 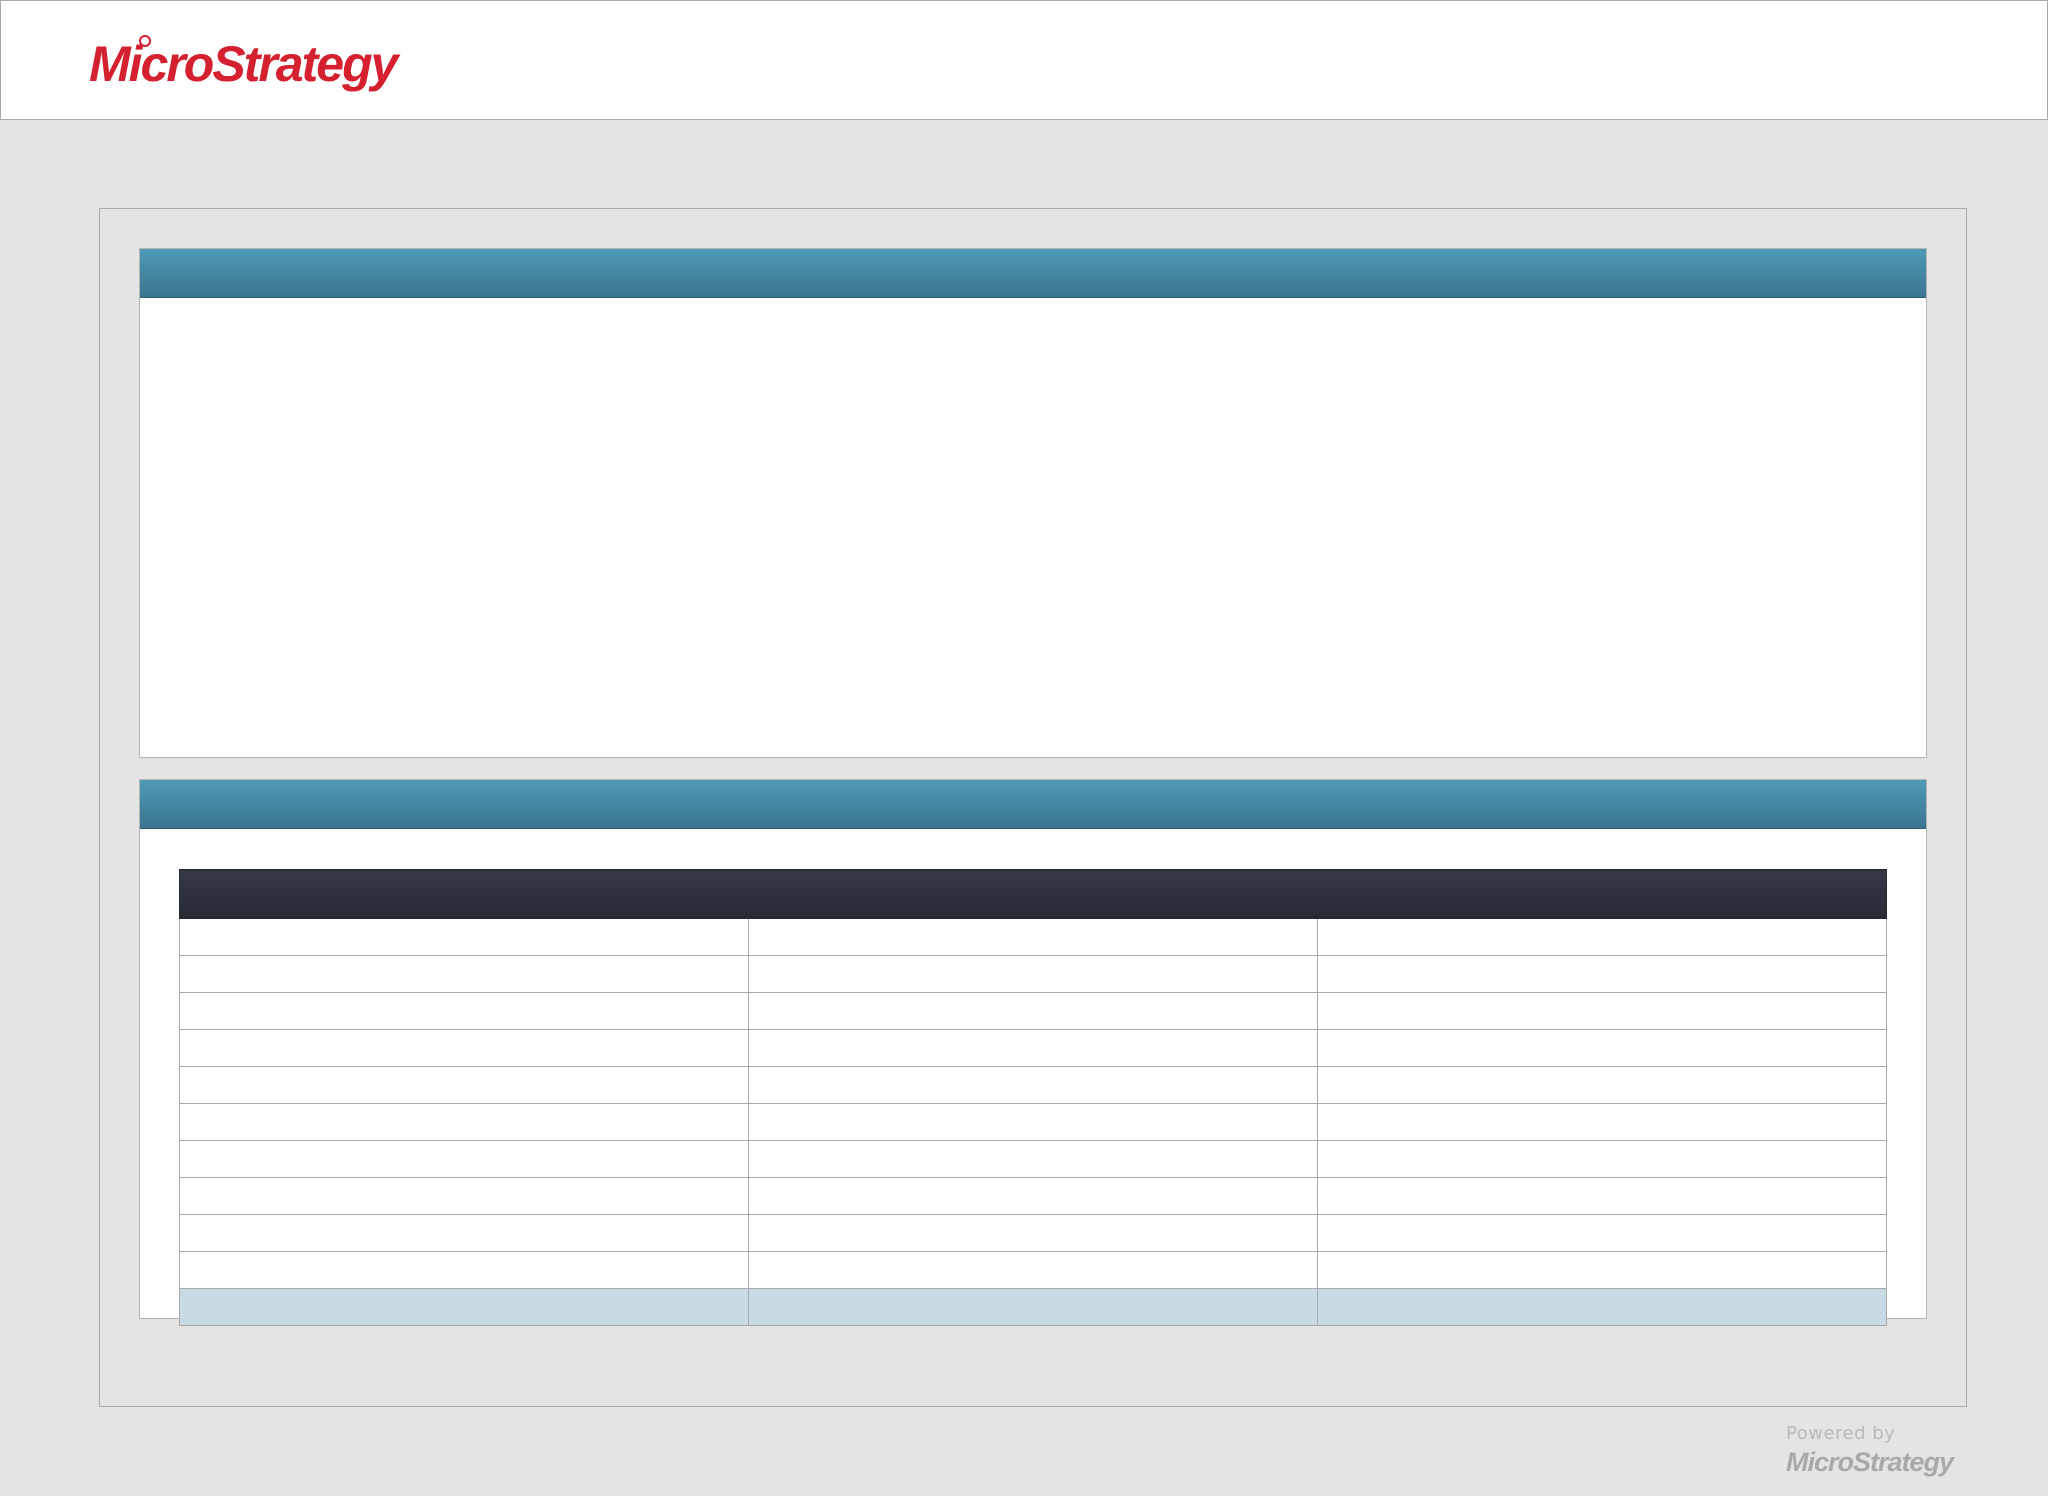 I want to click on powered-by-logo-text: MicroStrategy, so click(x=1871, y=1462).